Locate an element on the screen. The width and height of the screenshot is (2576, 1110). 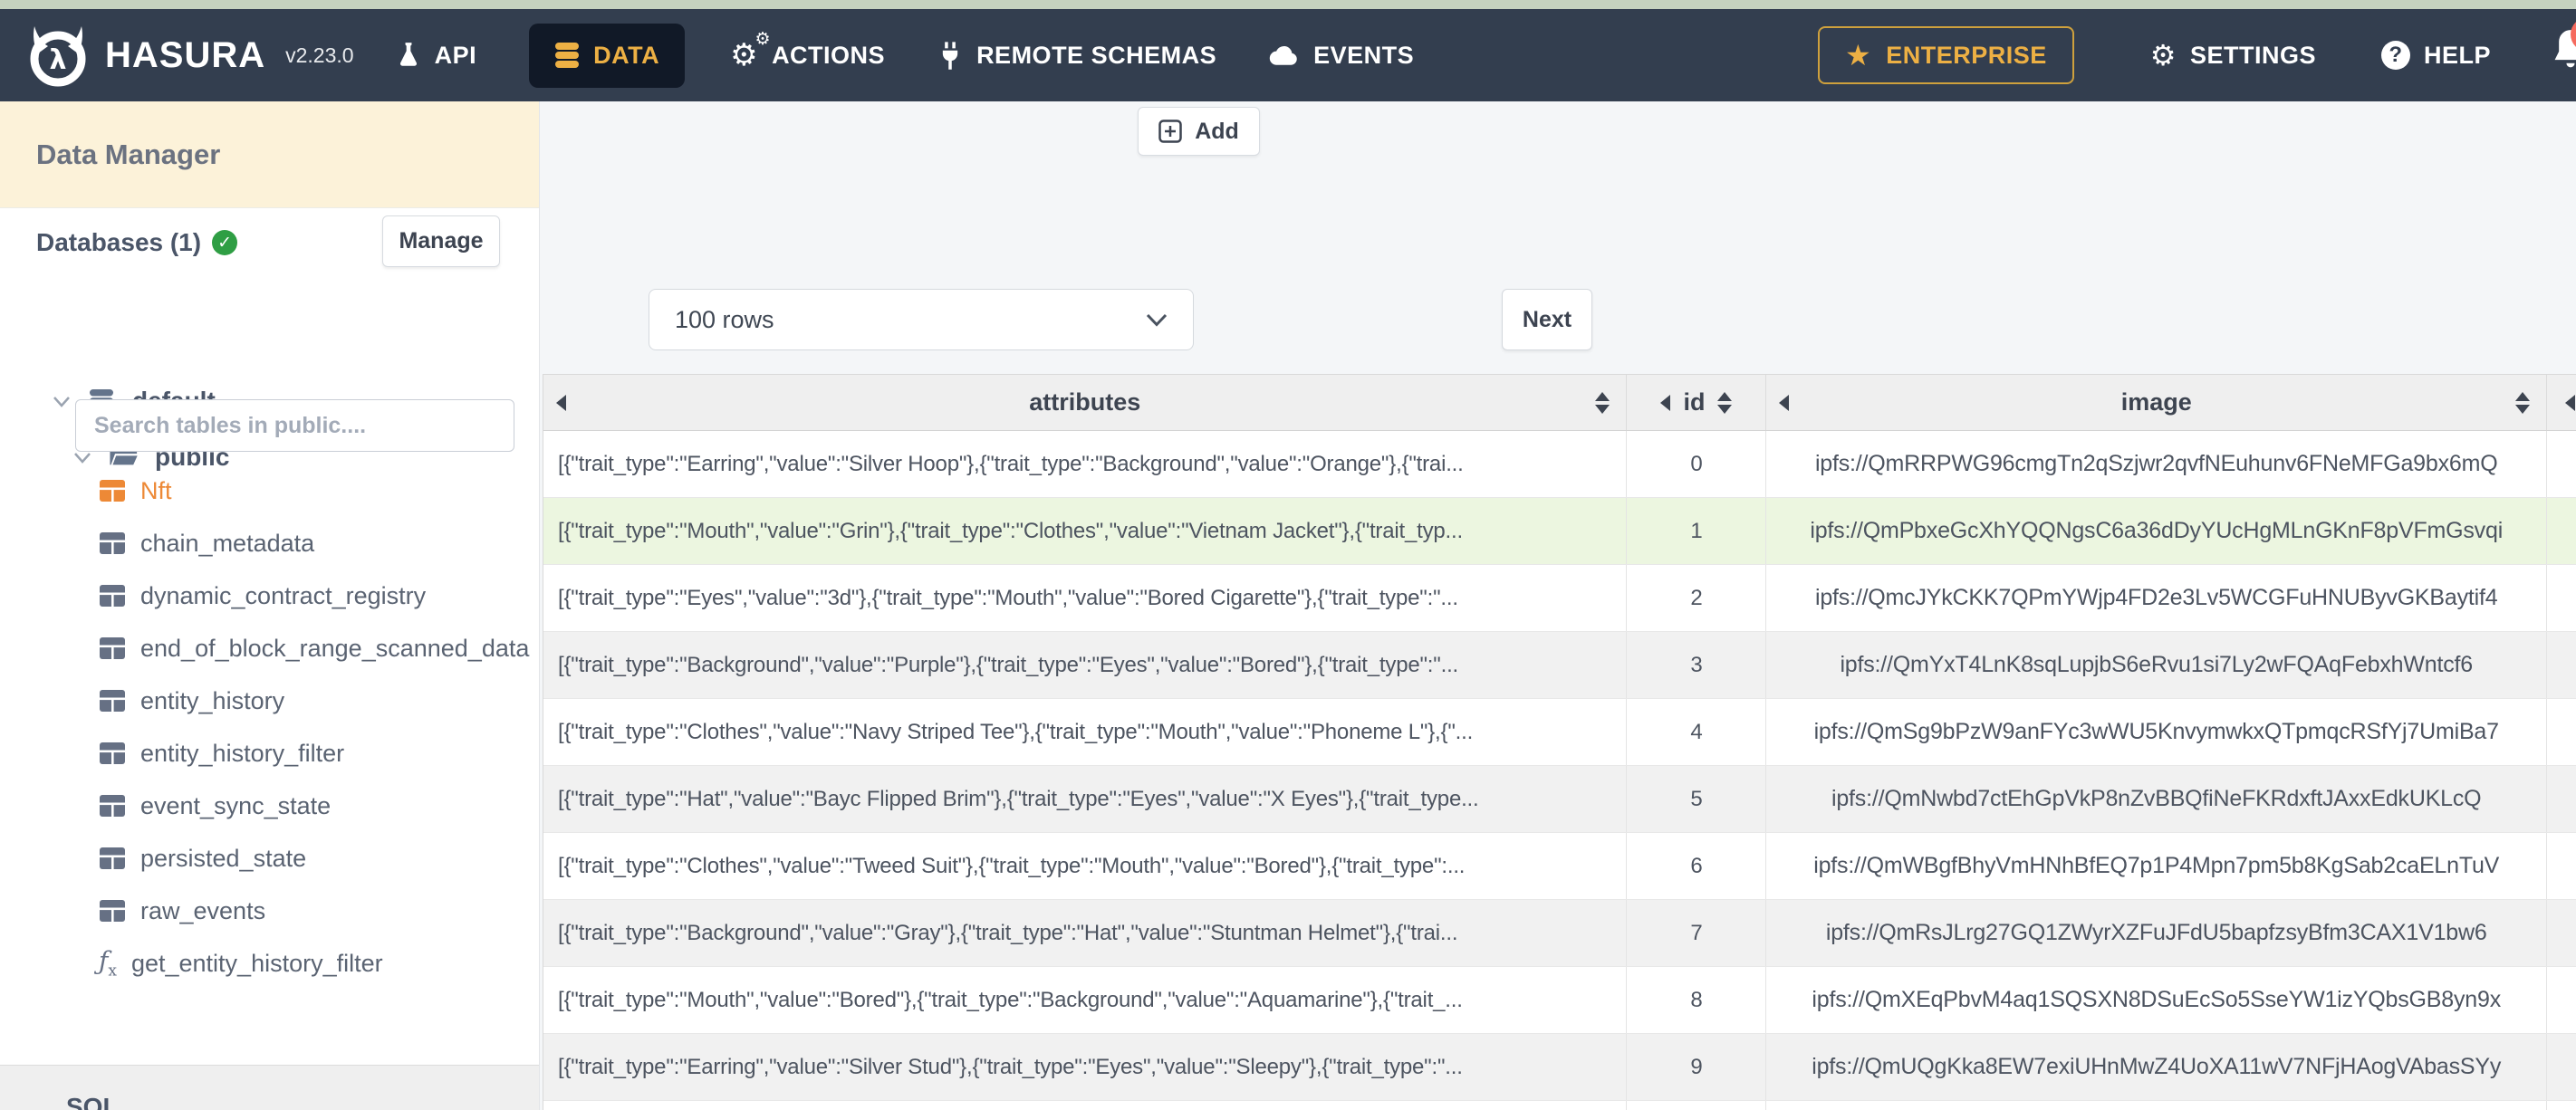
sidebar-table-item: persisted_state is located at coordinates (269, 858).